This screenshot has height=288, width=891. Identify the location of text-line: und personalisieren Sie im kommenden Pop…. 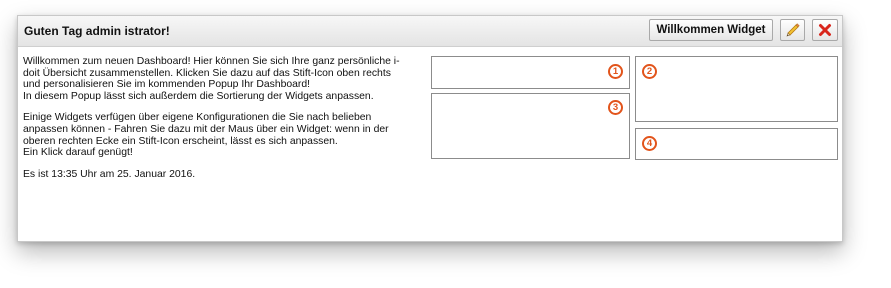
(167, 85).